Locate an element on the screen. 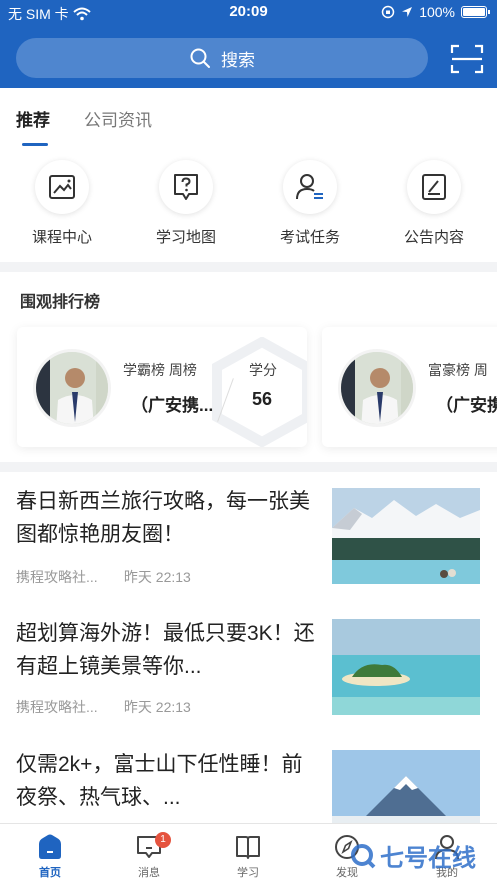  user-list-icon is located at coordinates (309, 187).